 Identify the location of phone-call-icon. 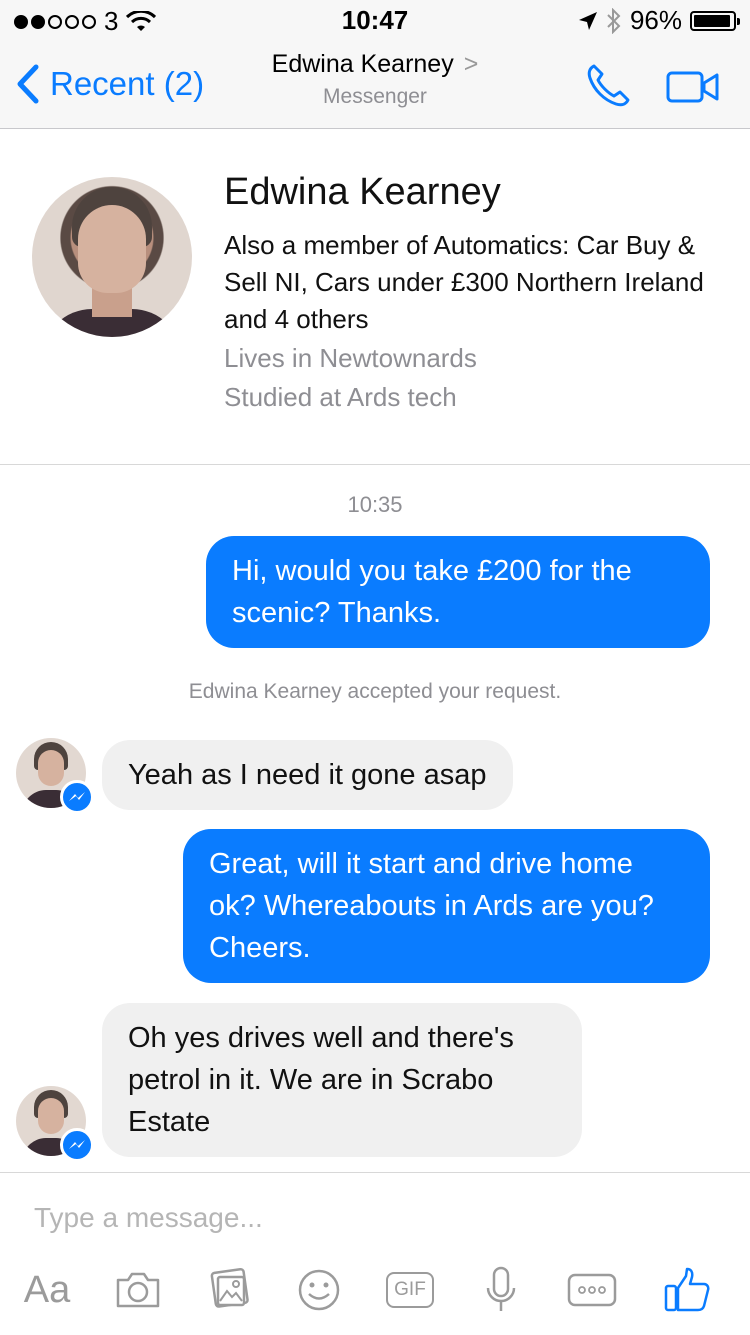
(608, 86).